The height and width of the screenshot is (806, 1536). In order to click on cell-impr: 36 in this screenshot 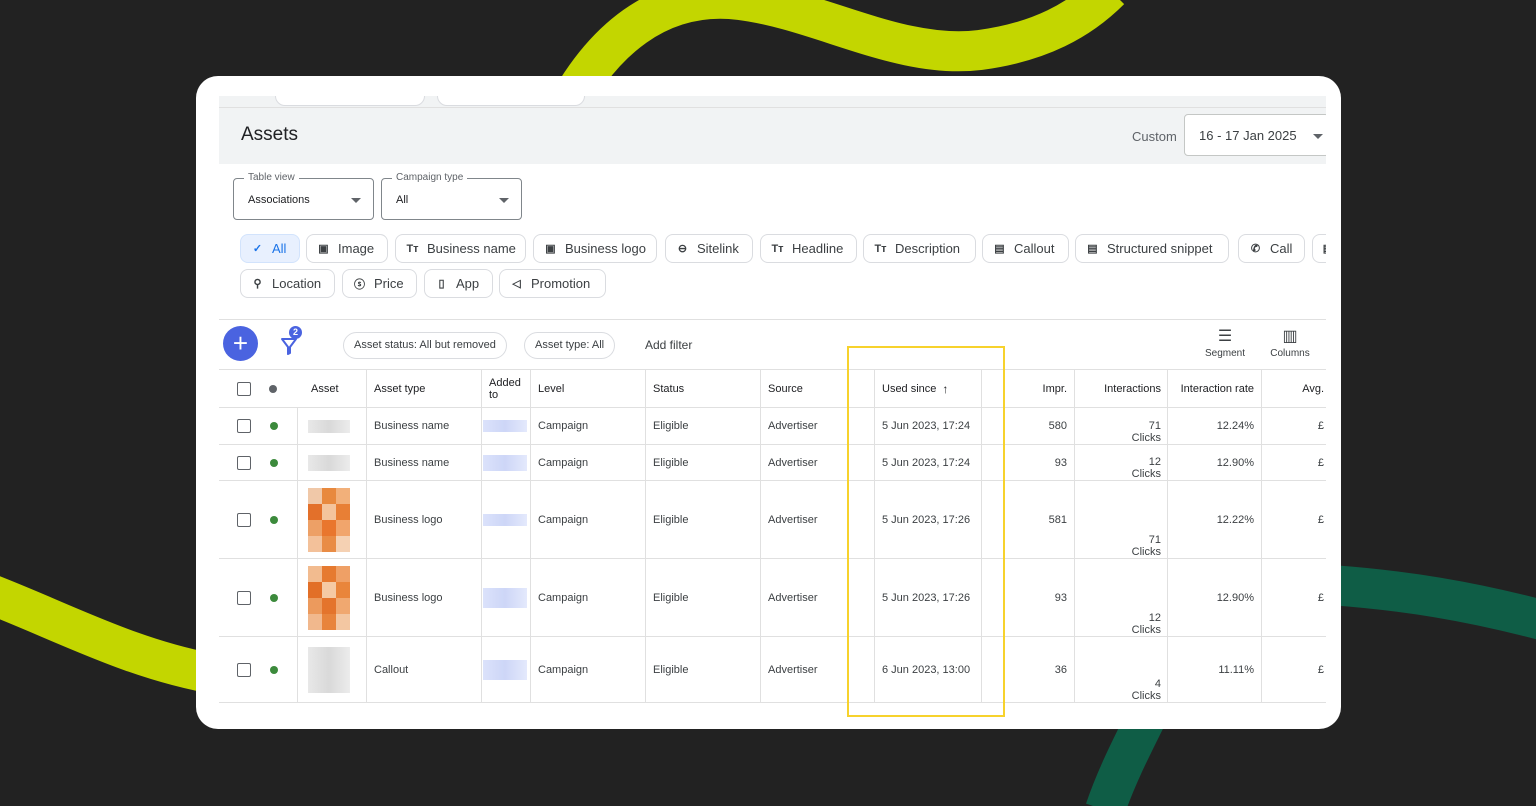, I will do `click(1060, 669)`.